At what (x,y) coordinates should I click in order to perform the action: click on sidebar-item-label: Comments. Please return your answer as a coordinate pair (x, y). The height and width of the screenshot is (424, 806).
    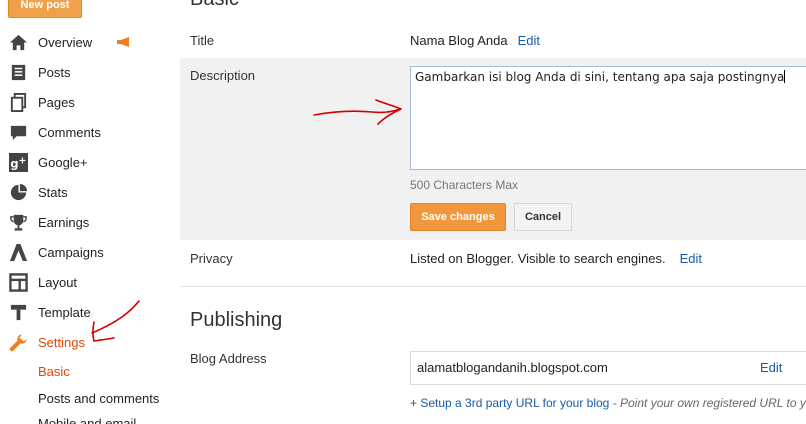
    Looking at the image, I should click on (69, 132).